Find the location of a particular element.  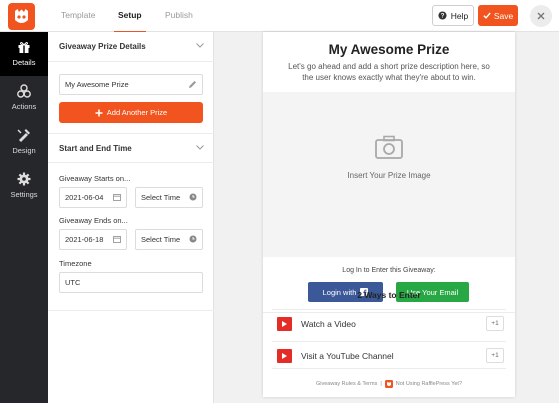

help-button: ? Help is located at coordinates (453, 15).